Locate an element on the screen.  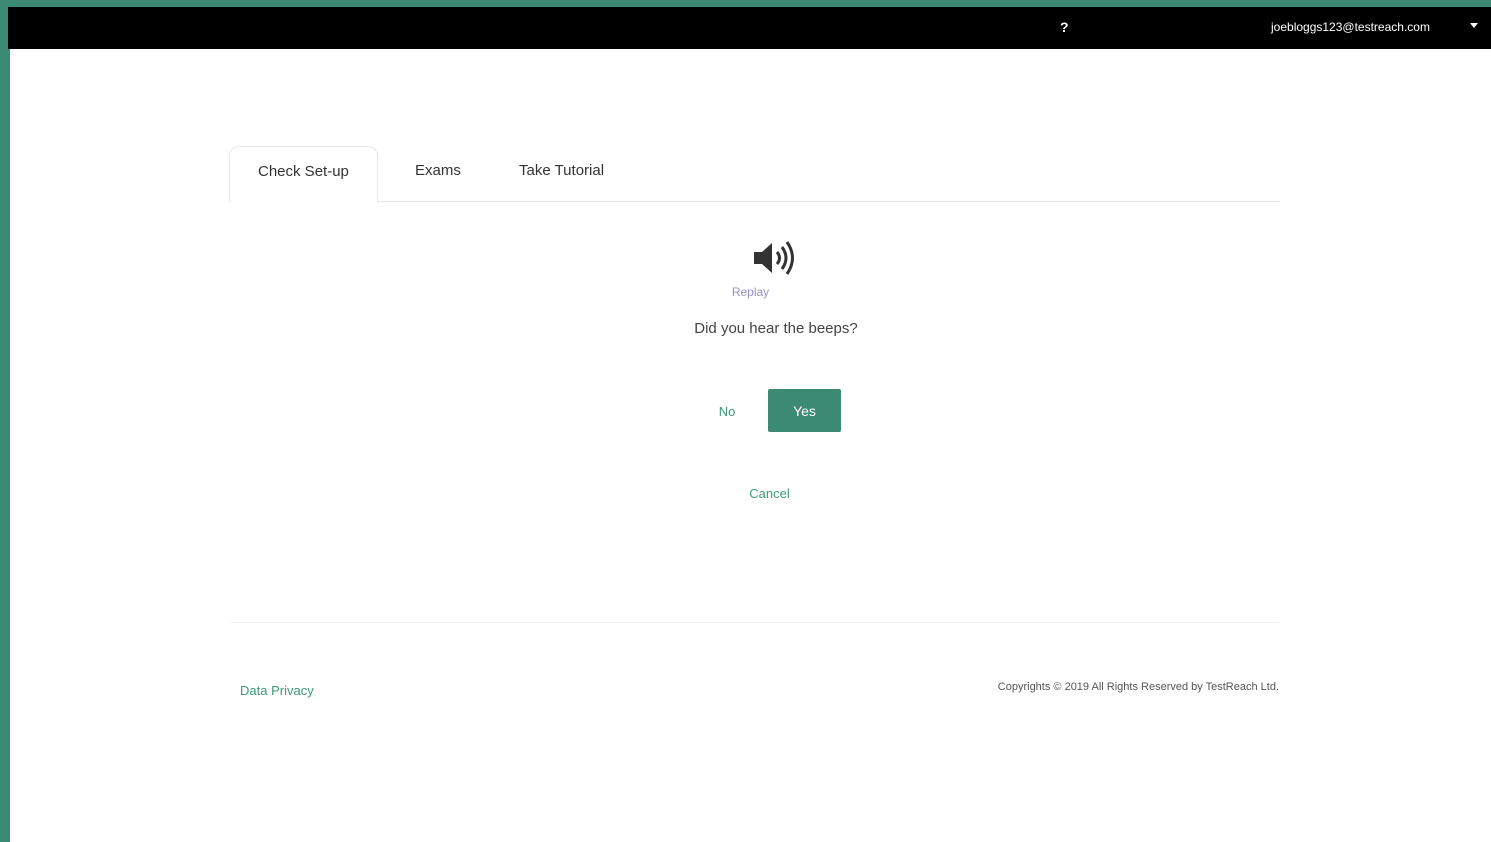
beep-question: Did you hear the beeps? is located at coordinates (776, 328).